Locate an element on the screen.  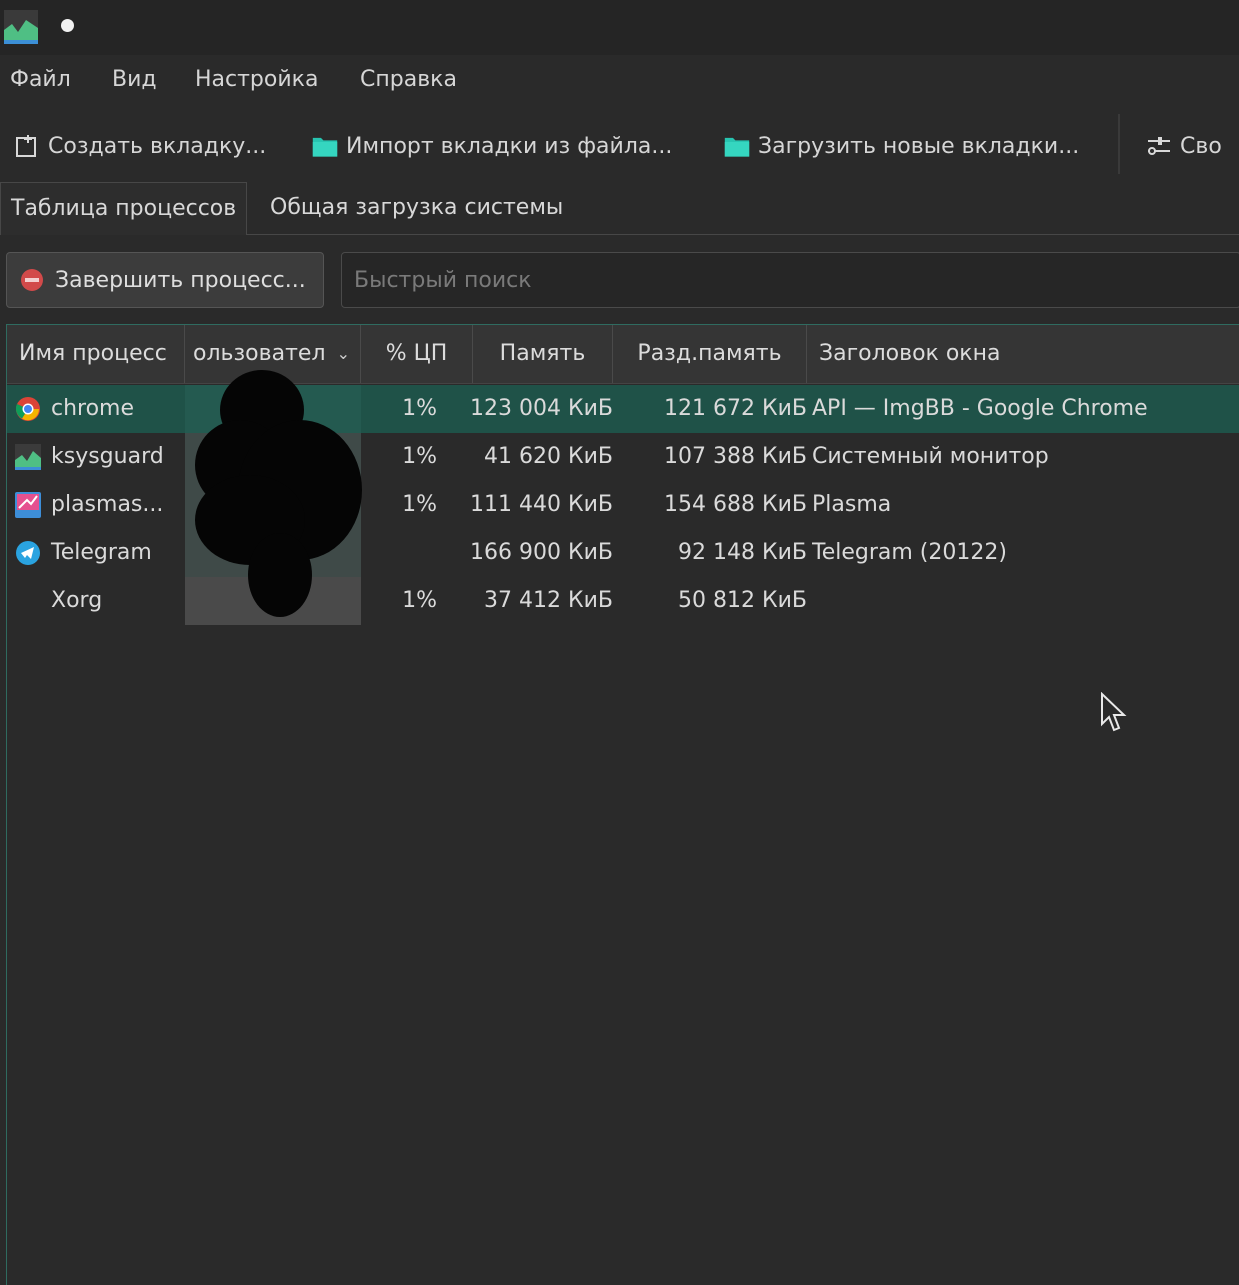
column-header-shared-memory: Разд.память is located at coordinates (710, 354).